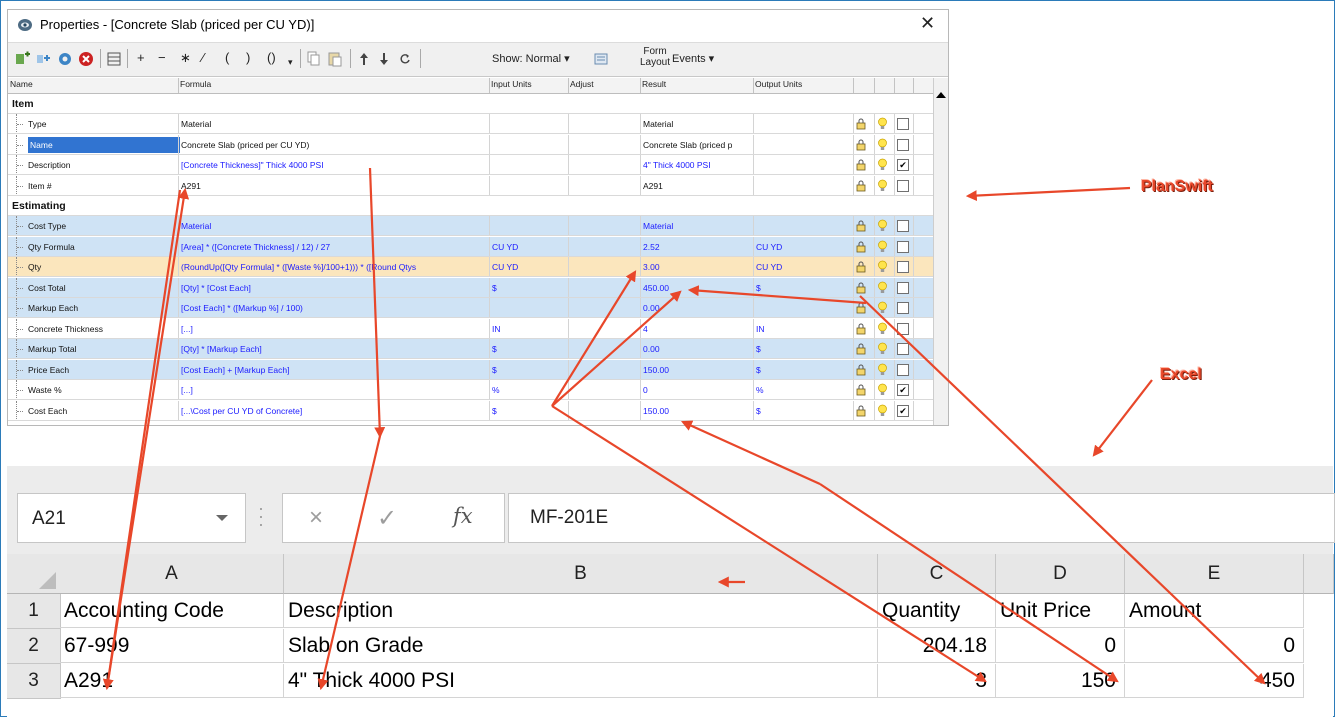 The image size is (1335, 717). I want to click on copy-icon, so click(314, 59).